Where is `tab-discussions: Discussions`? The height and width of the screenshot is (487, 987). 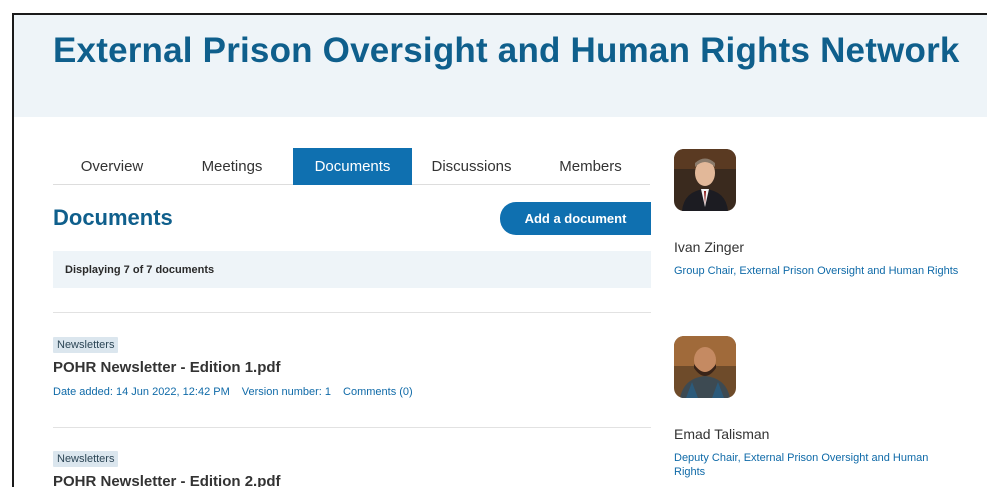
tab-discussions: Discussions is located at coordinates (471, 166).